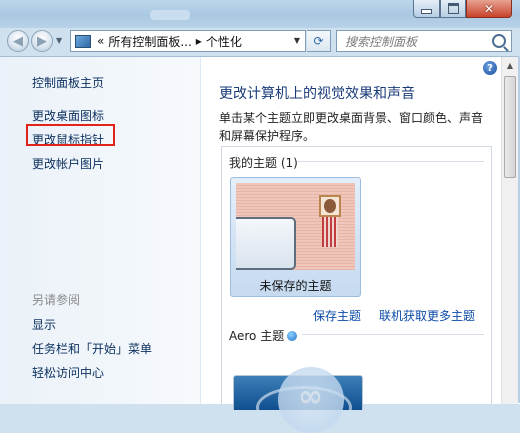 The width and height of the screenshot is (520, 433). I want to click on see-also-heading: 另请参阅, so click(56, 300).